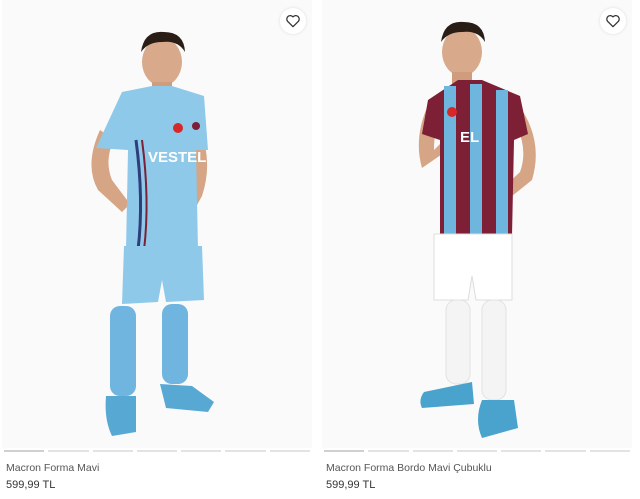  I want to click on product-name: Macron Forma Mavi, so click(52, 468).